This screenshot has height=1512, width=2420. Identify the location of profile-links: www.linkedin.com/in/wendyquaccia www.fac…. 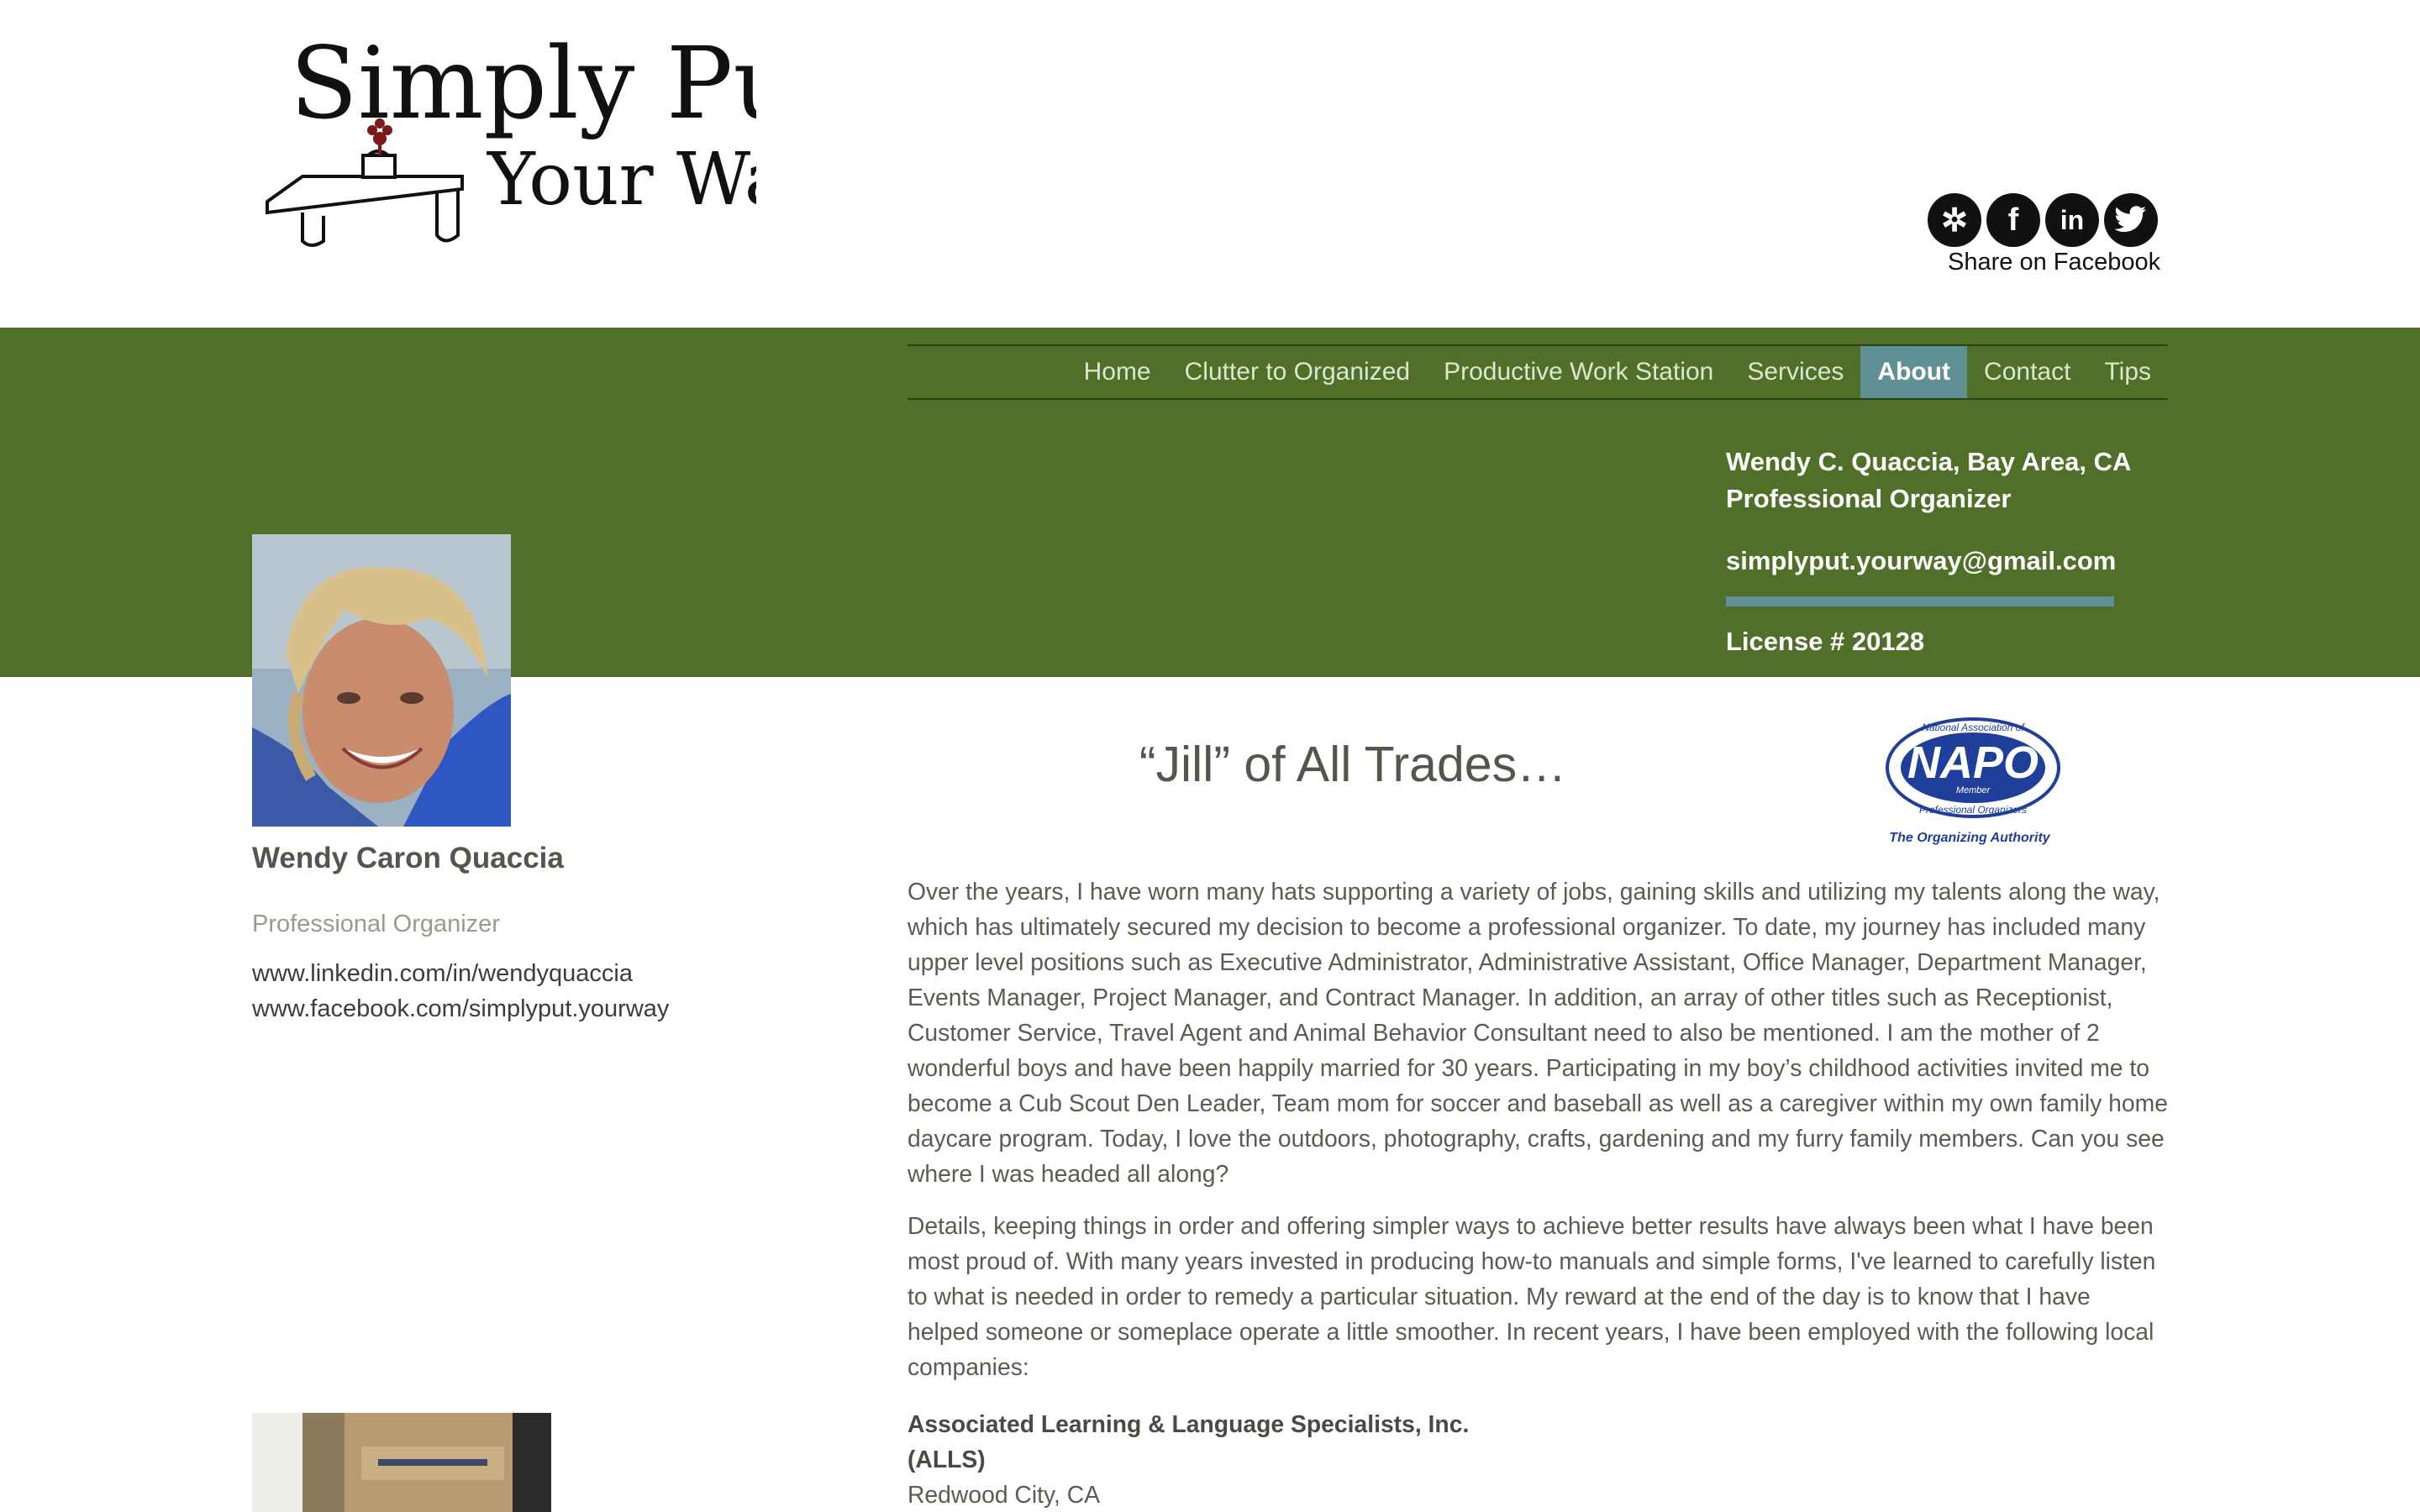
(461, 991).